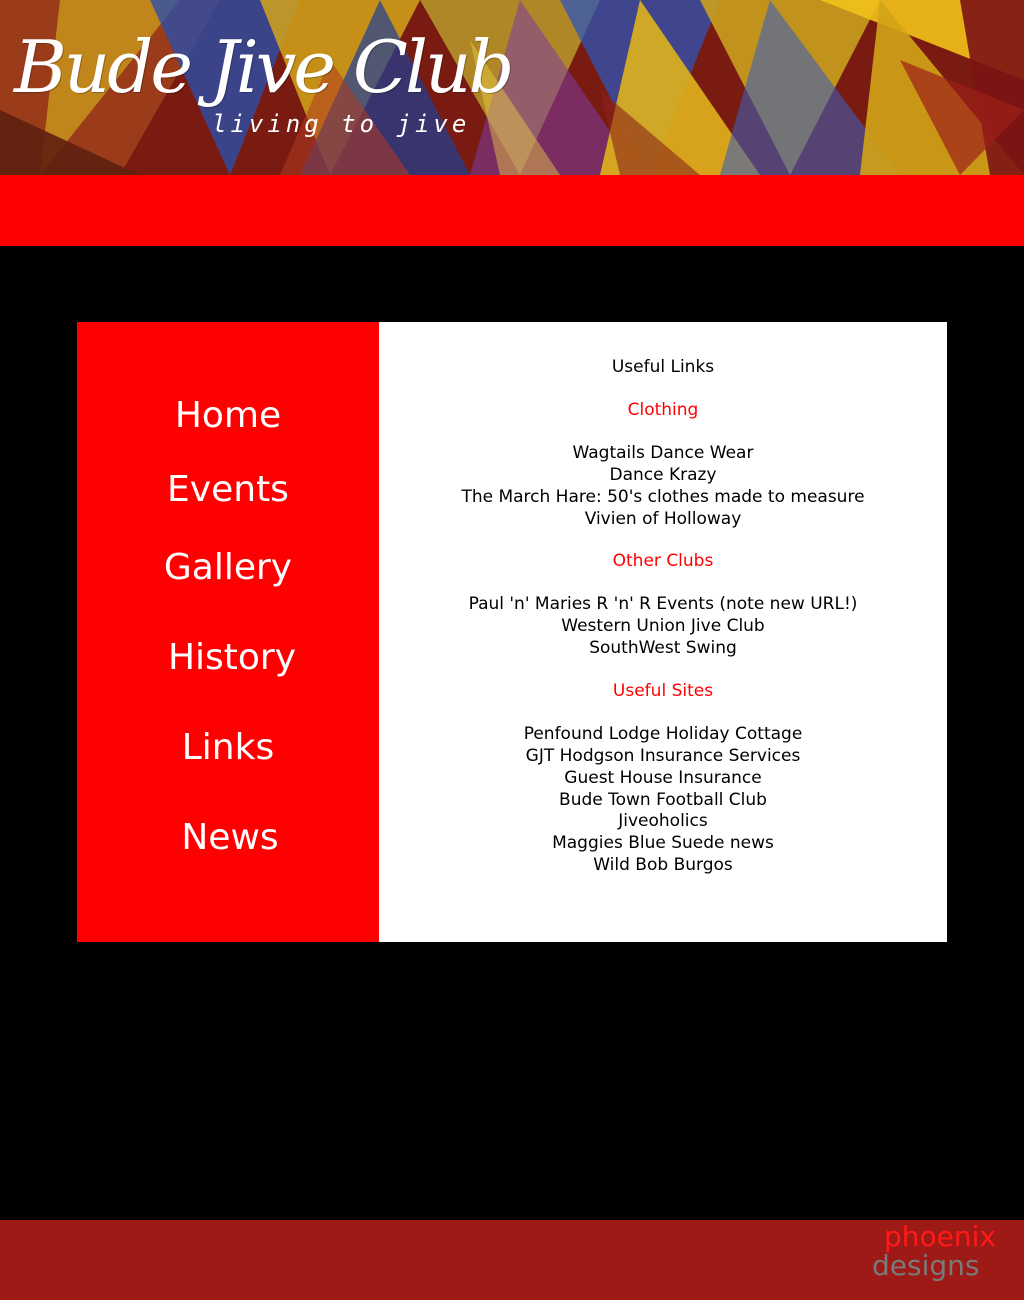 The width and height of the screenshot is (1024, 1300). Describe the element at coordinates (232, 658) in the screenshot. I see `nav-item-history: History` at that location.